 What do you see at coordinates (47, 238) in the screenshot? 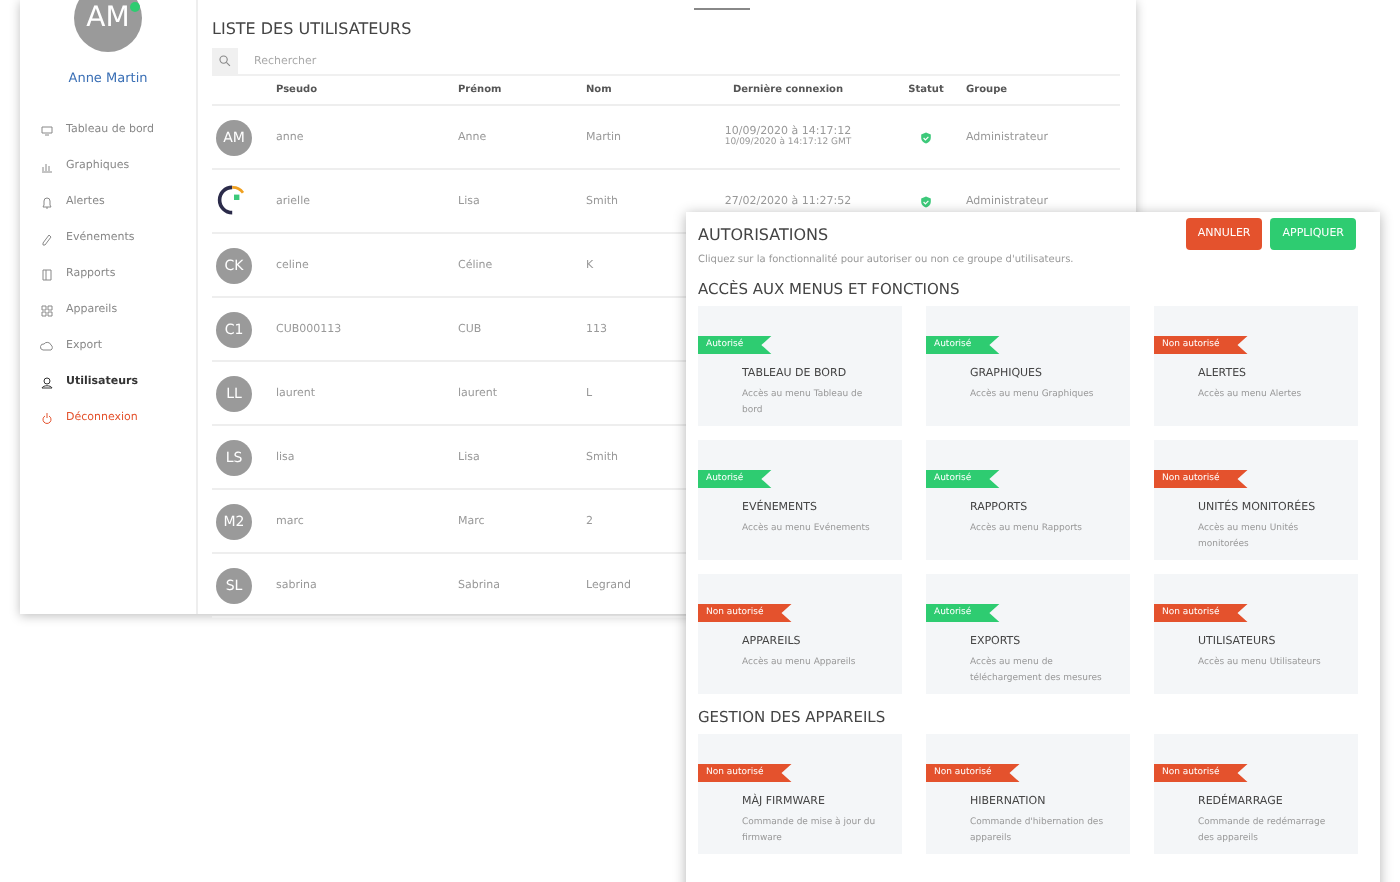
I see `pencil-icon` at bounding box center [47, 238].